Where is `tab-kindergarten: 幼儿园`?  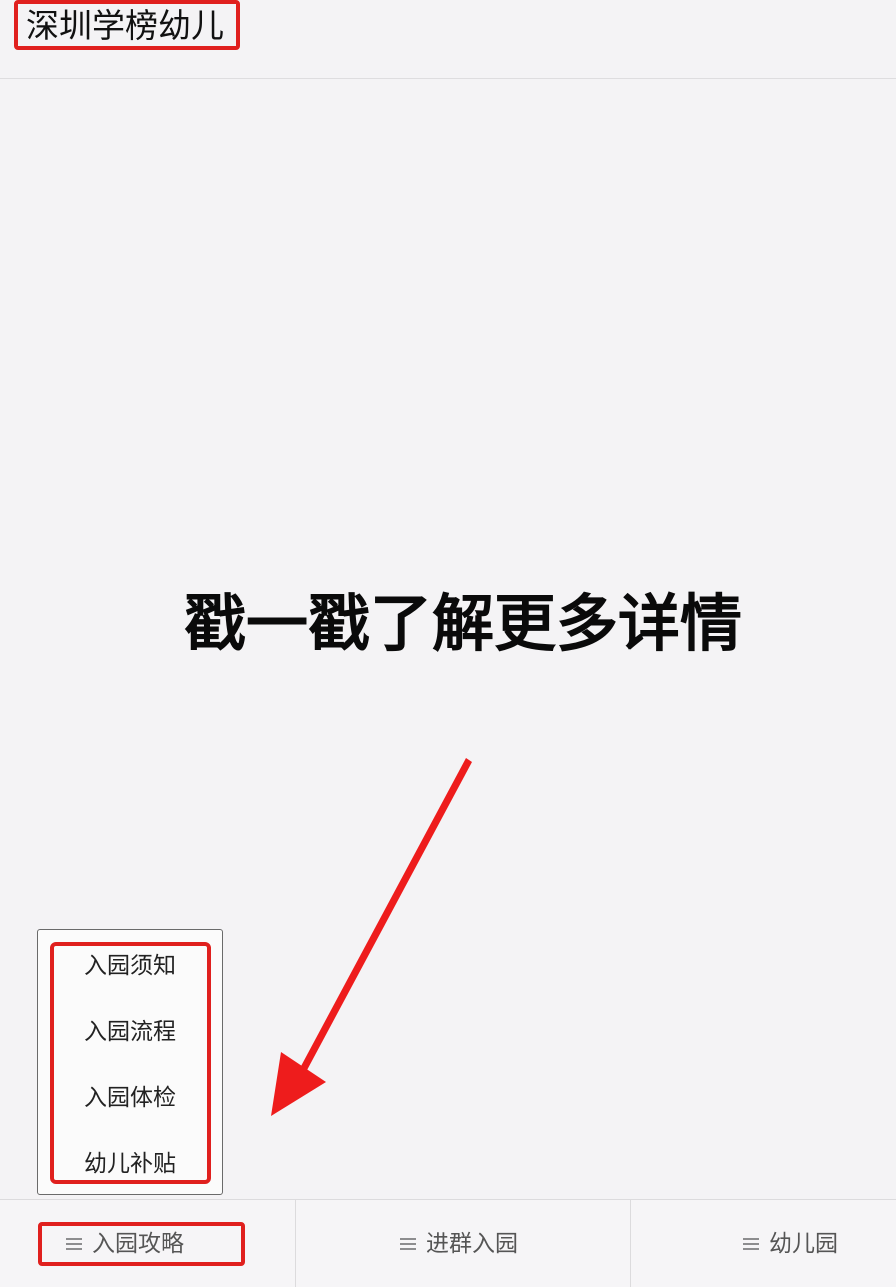
tab-kindergarten: 幼儿园 is located at coordinates (763, 1243).